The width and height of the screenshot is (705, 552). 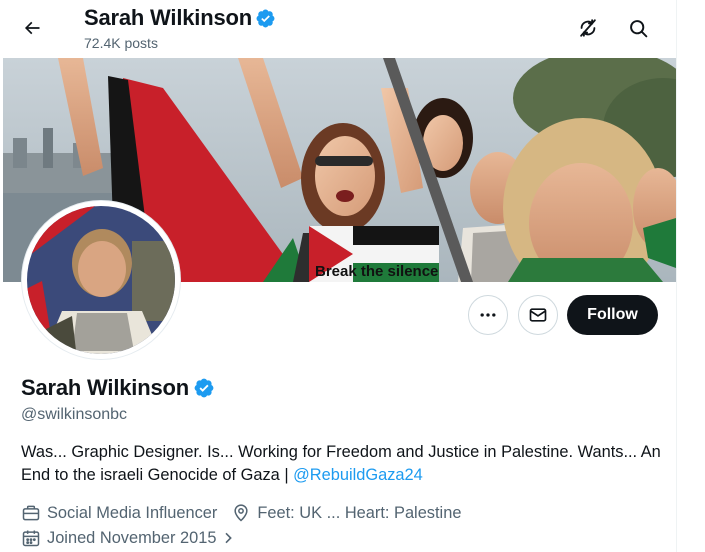 I want to click on follow-button: Follow, so click(x=612, y=315).